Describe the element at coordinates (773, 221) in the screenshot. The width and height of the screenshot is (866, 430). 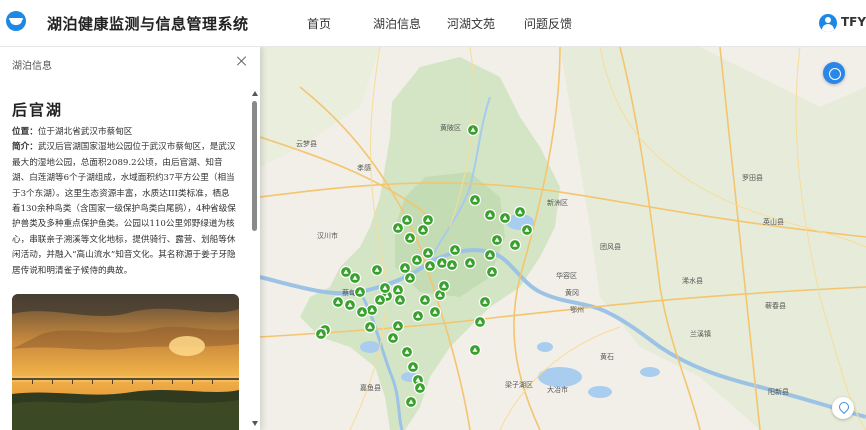
I see `map-place-label: 英山县` at that location.